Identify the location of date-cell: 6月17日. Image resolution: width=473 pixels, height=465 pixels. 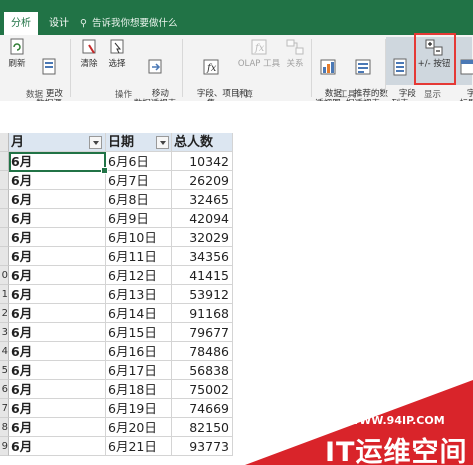
(139, 370).